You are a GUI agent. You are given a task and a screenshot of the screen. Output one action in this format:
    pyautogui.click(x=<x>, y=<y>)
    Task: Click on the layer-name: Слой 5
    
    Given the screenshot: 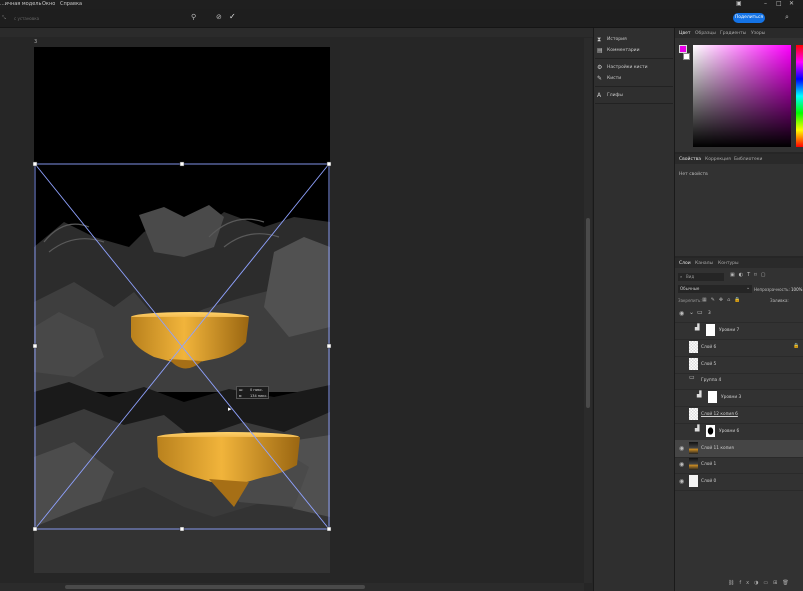 What is the action you would take?
    pyautogui.click(x=709, y=364)
    